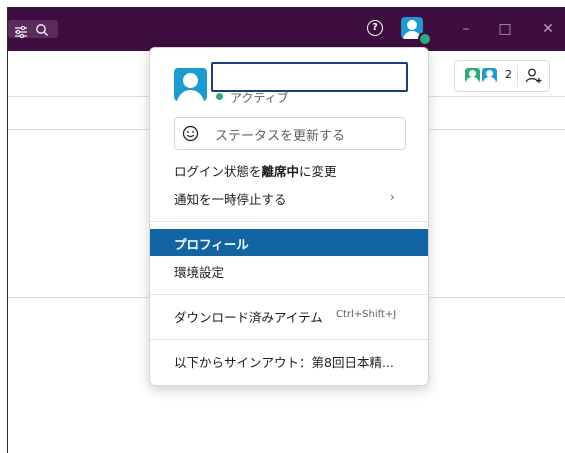 This screenshot has width=565, height=453. What do you see at coordinates (255, 171) in the screenshot?
I see `set-away-label: ログイン状態を離席中に変更` at bounding box center [255, 171].